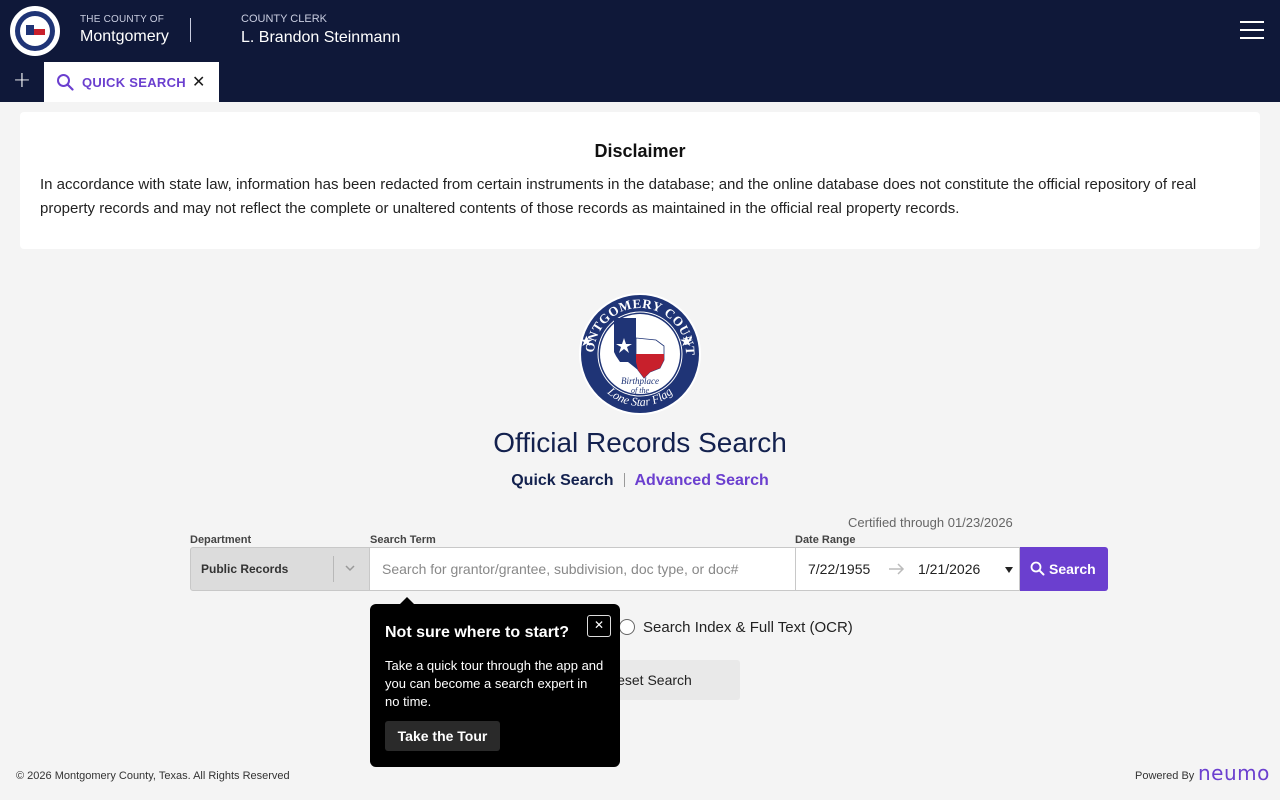  What do you see at coordinates (284, 19) in the screenshot?
I see `clerk-prefix: COUNTY CLERK` at bounding box center [284, 19].